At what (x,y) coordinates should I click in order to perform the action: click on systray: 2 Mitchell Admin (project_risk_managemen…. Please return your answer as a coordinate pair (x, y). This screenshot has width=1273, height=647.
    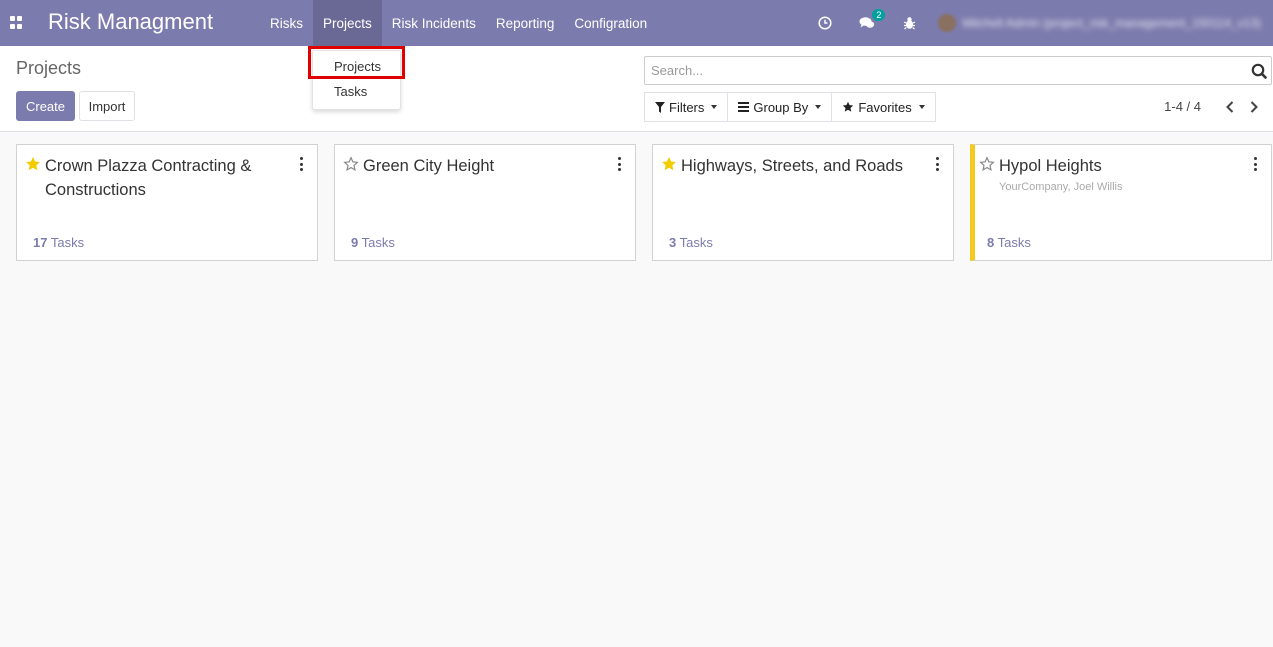
    Looking at the image, I should click on (1038, 23).